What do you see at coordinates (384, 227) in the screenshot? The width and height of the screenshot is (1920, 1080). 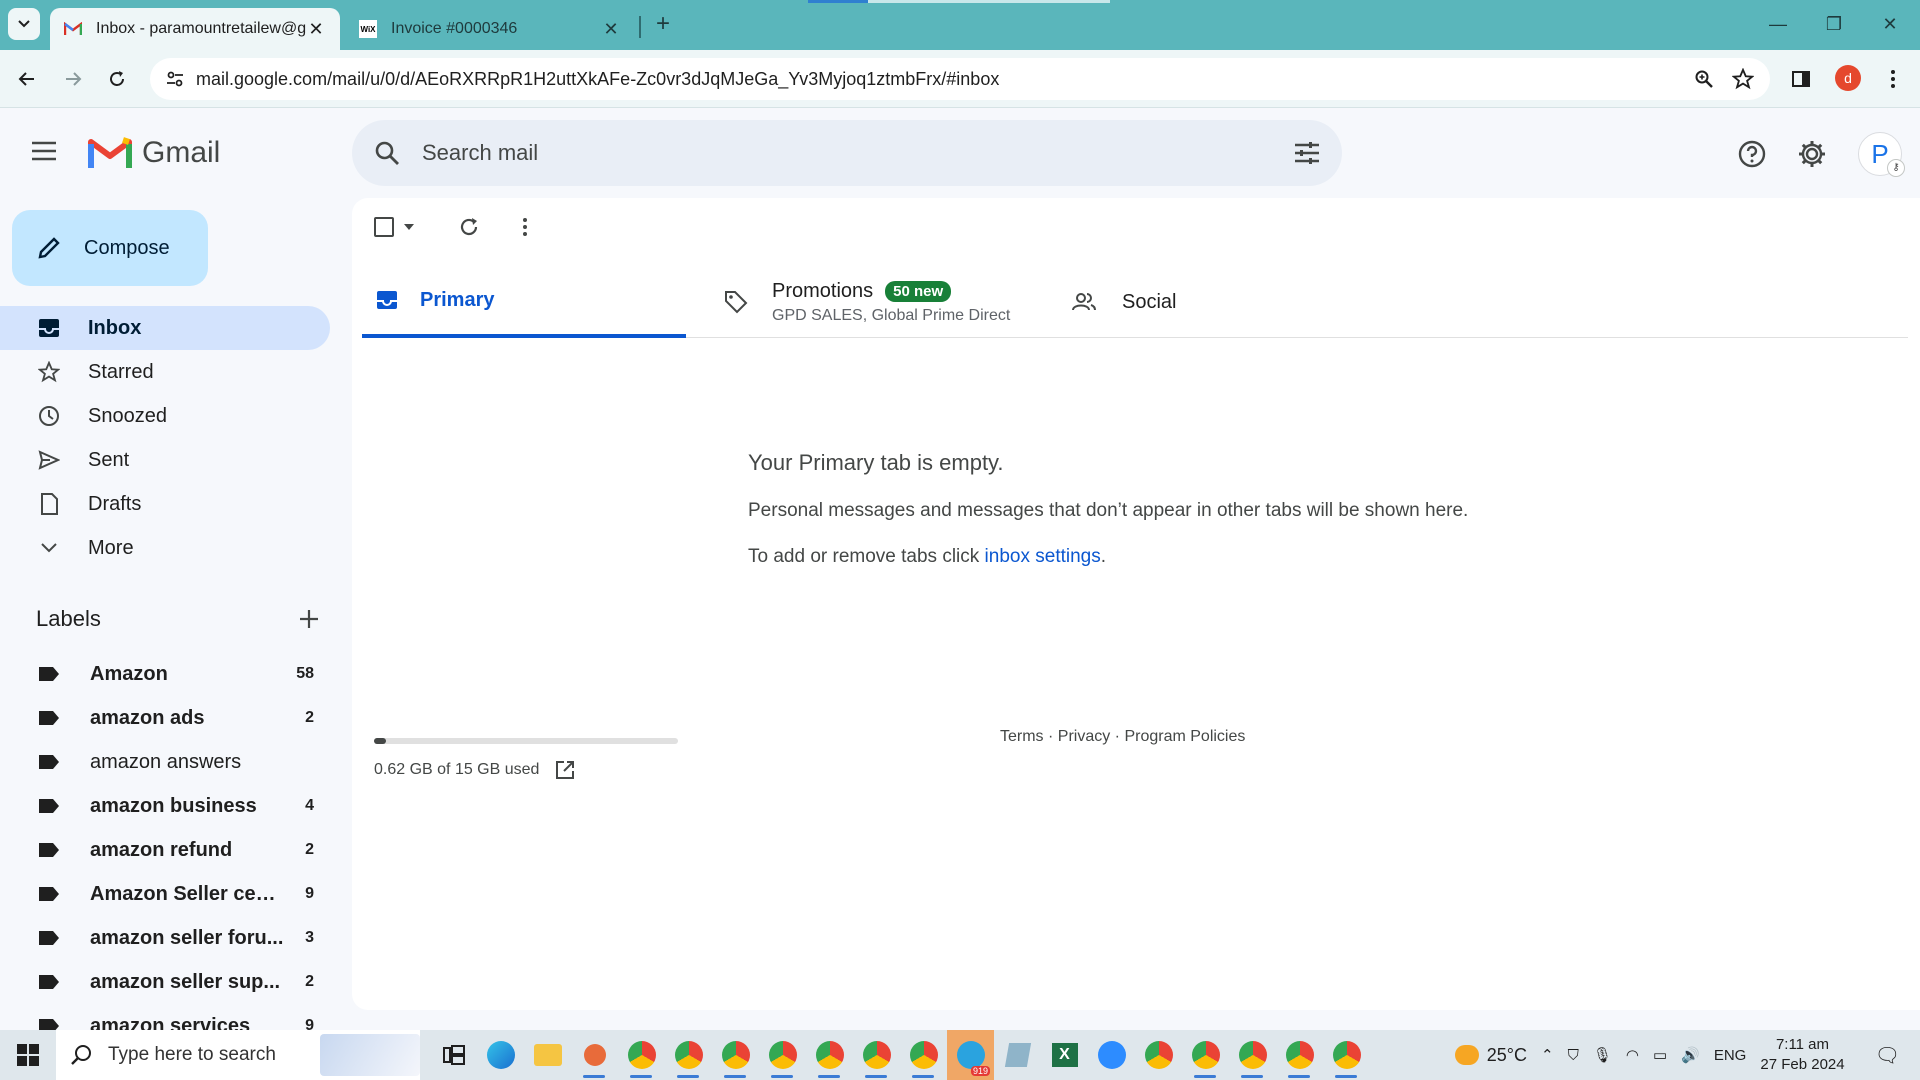 I see `select-all-checkbox` at bounding box center [384, 227].